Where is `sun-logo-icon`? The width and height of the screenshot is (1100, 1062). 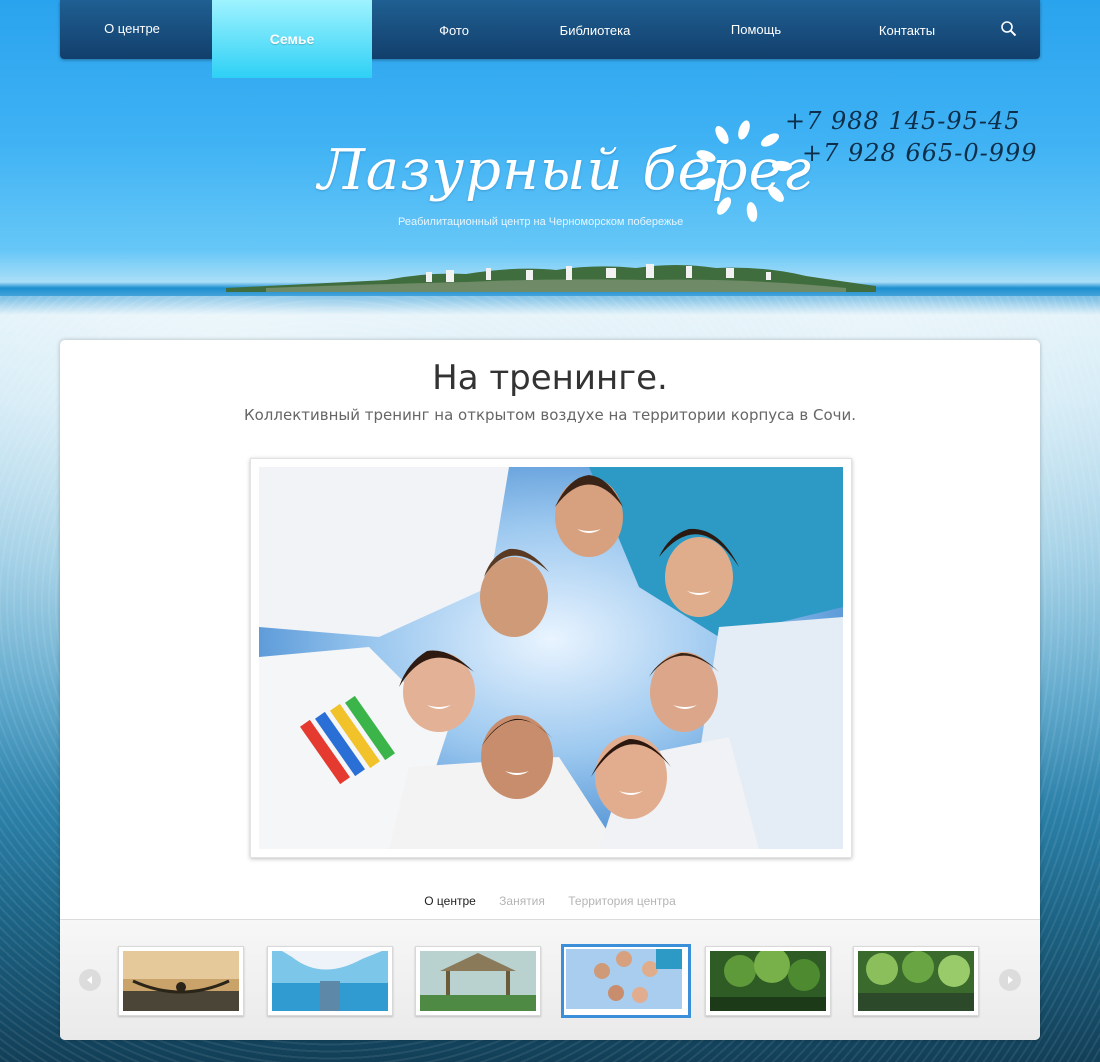
sun-logo-icon is located at coordinates (744, 171).